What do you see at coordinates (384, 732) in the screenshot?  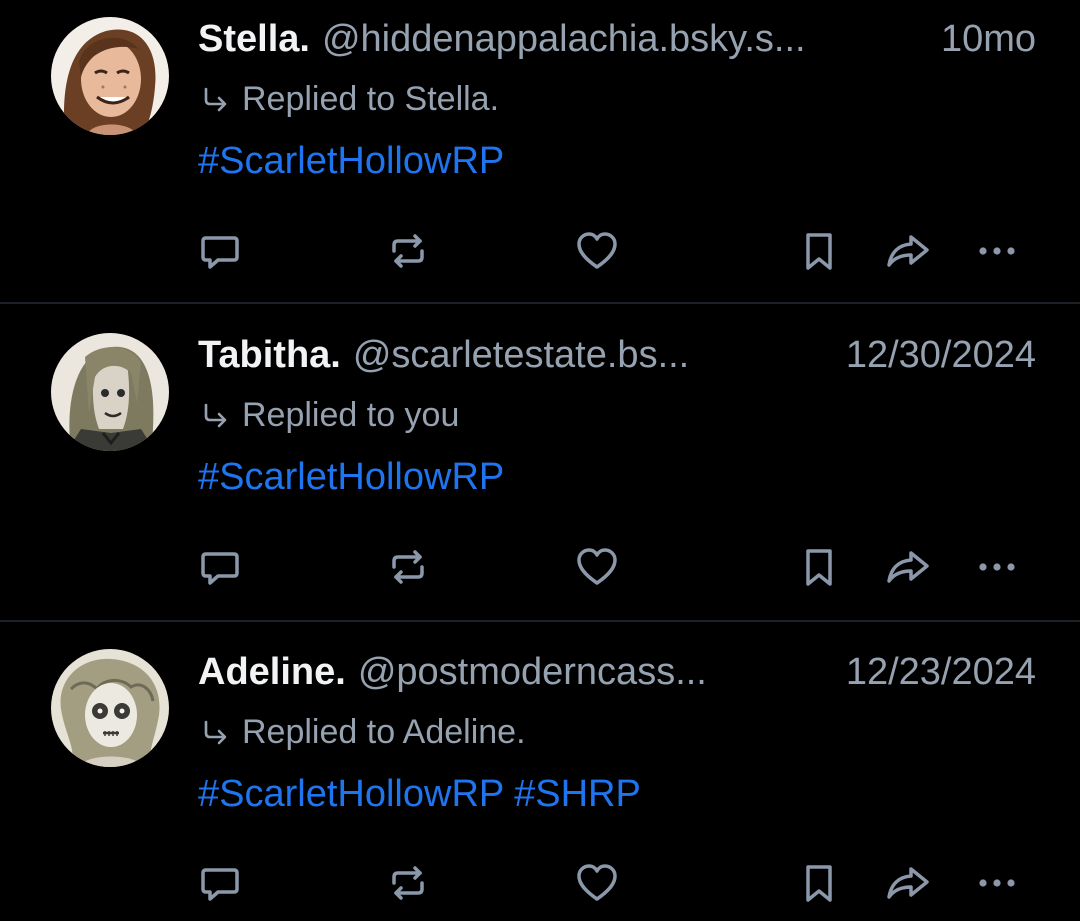 I see `reply-context-text: Replied to Adeline.` at bounding box center [384, 732].